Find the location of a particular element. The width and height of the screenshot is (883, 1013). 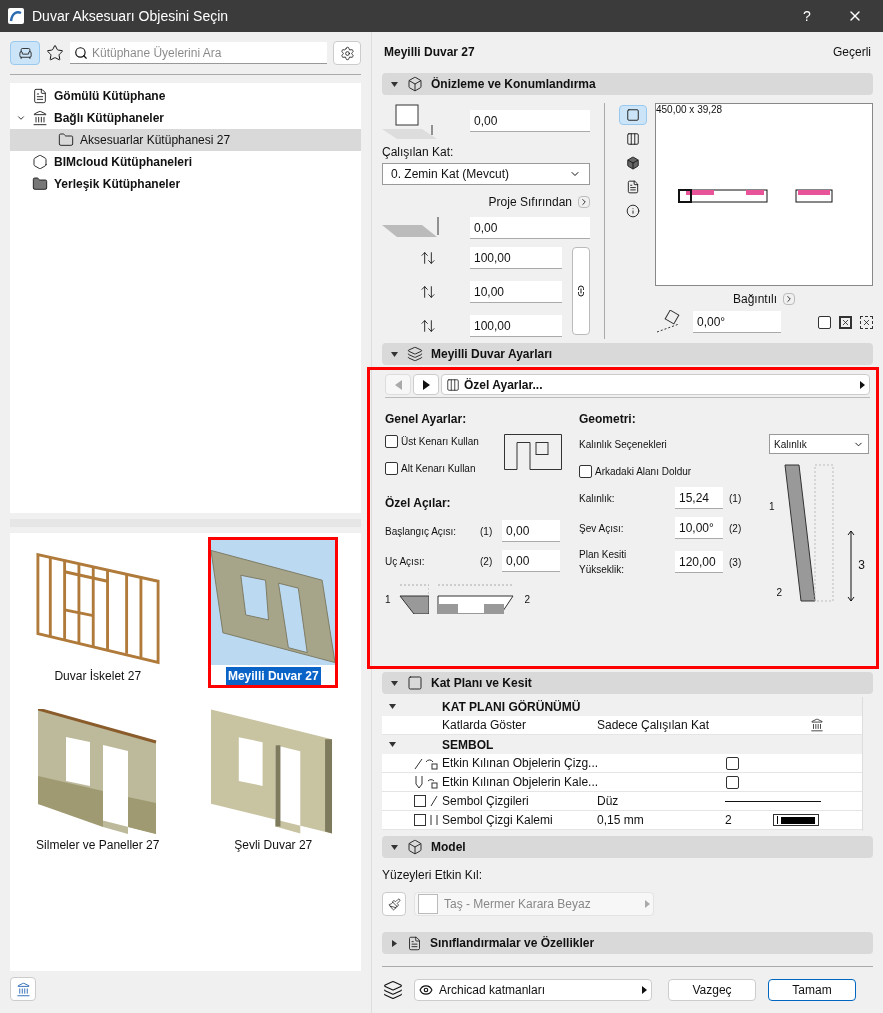

tree-item: Aksesuarlar Kütüphanesi 27 is located at coordinates (185, 140).